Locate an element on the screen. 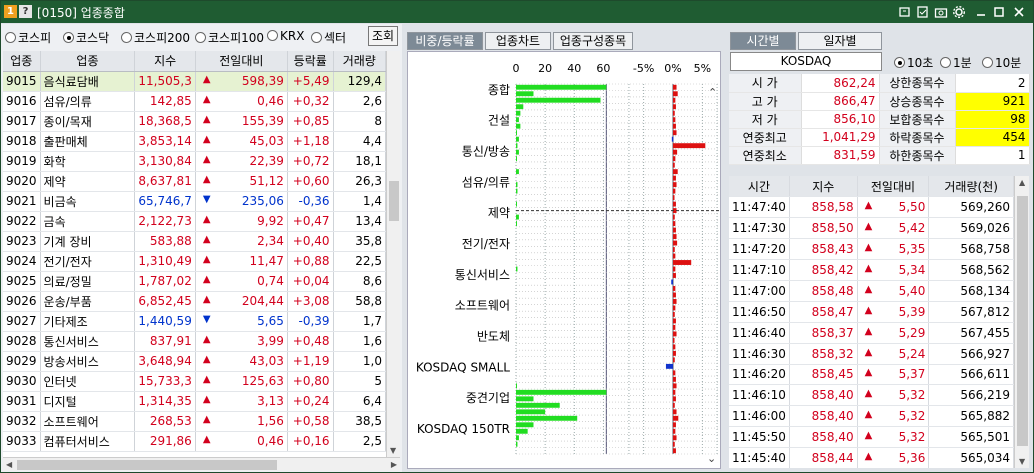 The height and width of the screenshot is (473, 1034). scroll-thumb-horizontal is located at coordinates (147, 465).